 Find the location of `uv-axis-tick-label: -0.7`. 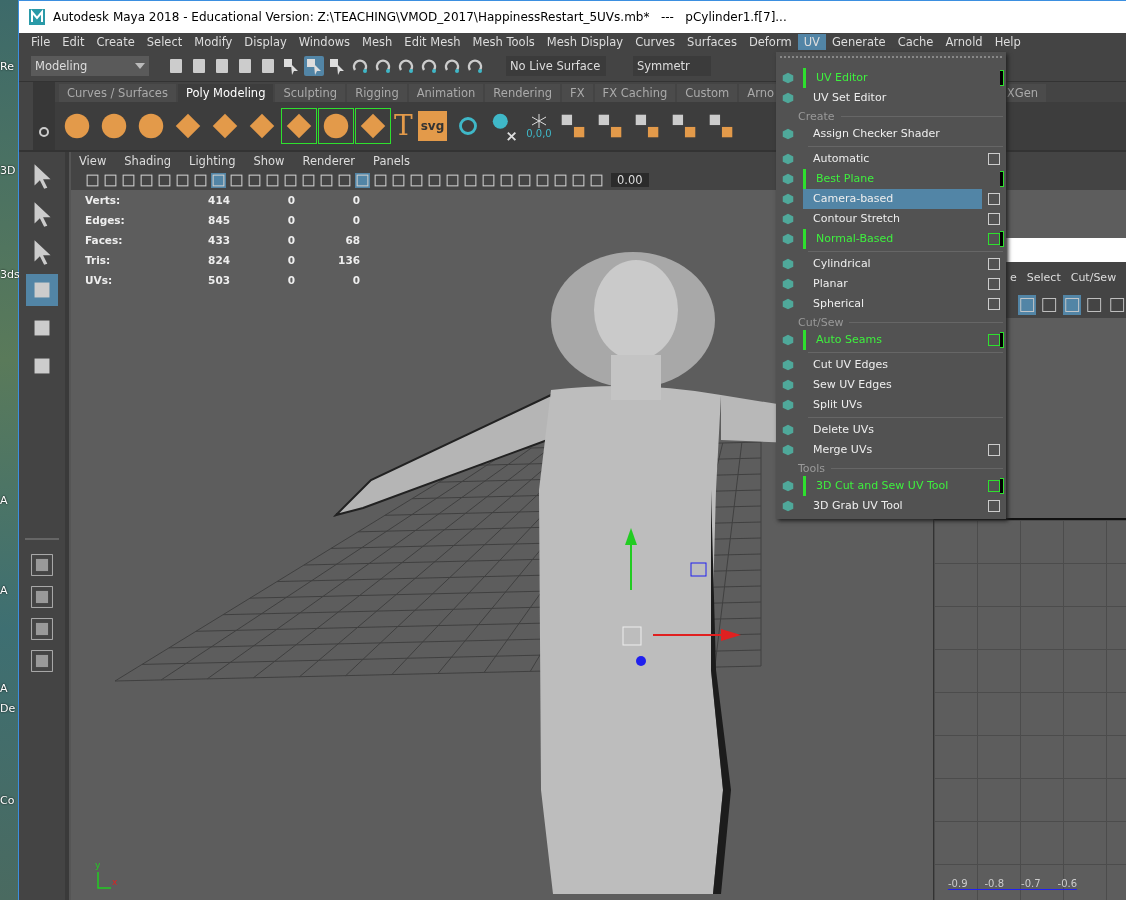

uv-axis-tick-label: -0.7 is located at coordinates (1031, 883).